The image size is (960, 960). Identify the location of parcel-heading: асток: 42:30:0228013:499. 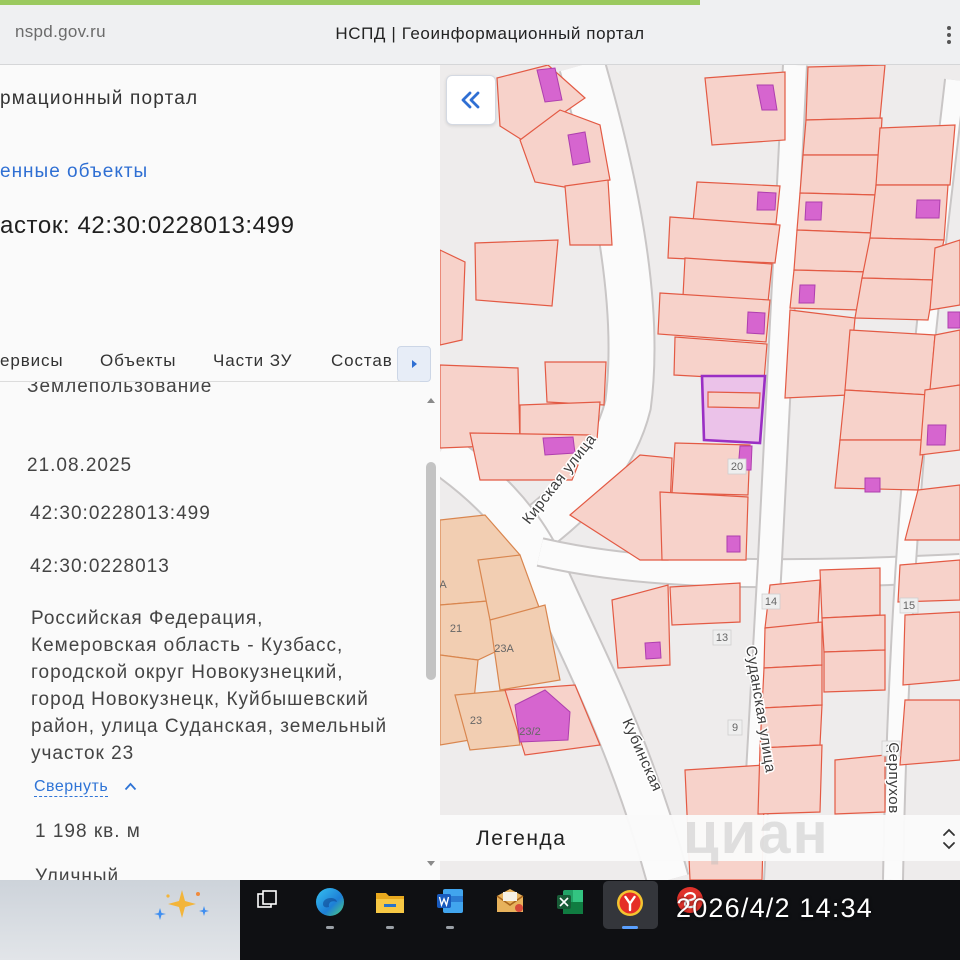
(147, 225).